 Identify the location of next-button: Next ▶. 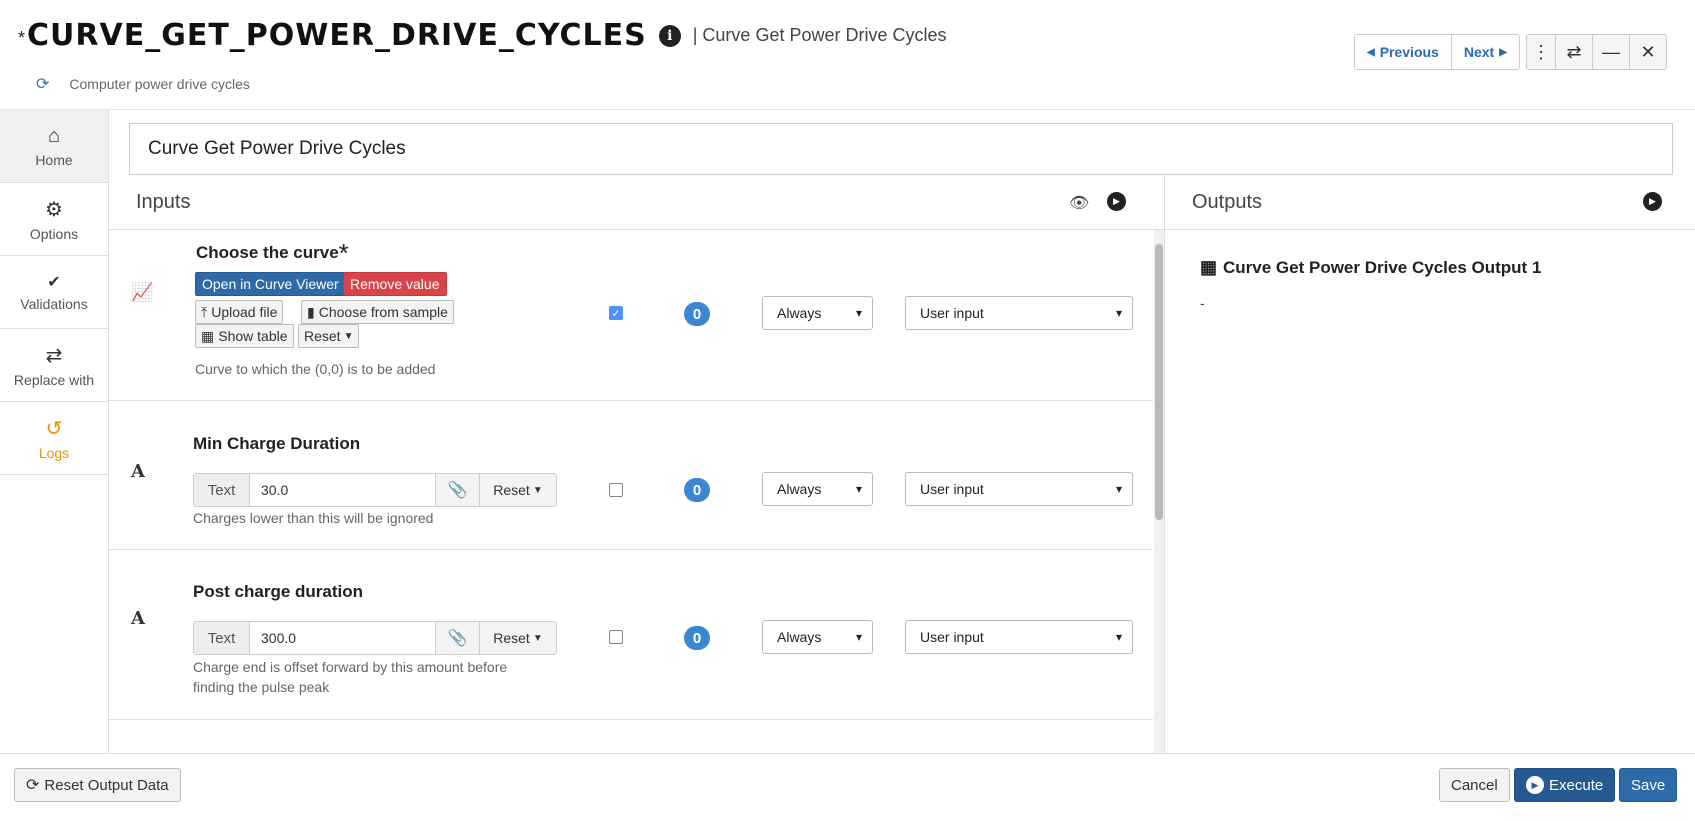
(1484, 52).